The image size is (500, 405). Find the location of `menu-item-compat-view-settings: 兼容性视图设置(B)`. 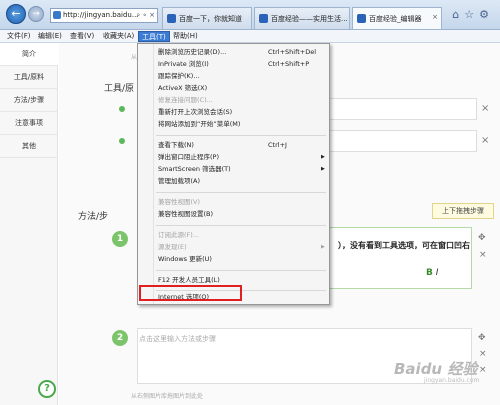

menu-item-compat-view-settings: 兼容性视图设置(B) is located at coordinates (233, 214).